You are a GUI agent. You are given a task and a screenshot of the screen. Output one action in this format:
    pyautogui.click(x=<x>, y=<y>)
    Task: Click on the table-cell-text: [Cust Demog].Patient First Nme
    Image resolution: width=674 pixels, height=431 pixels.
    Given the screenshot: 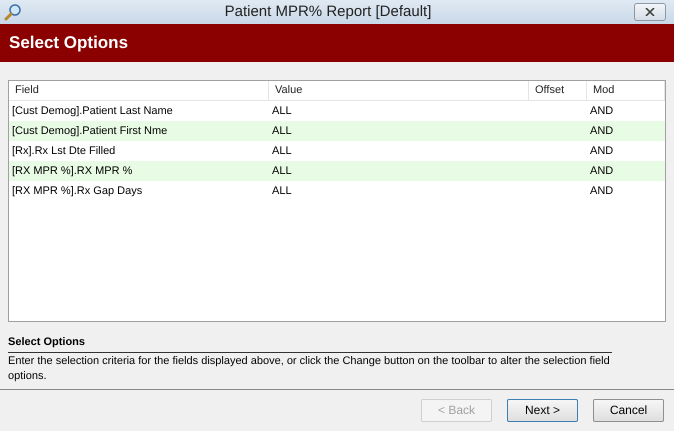 What is the action you would take?
    pyautogui.click(x=90, y=131)
    